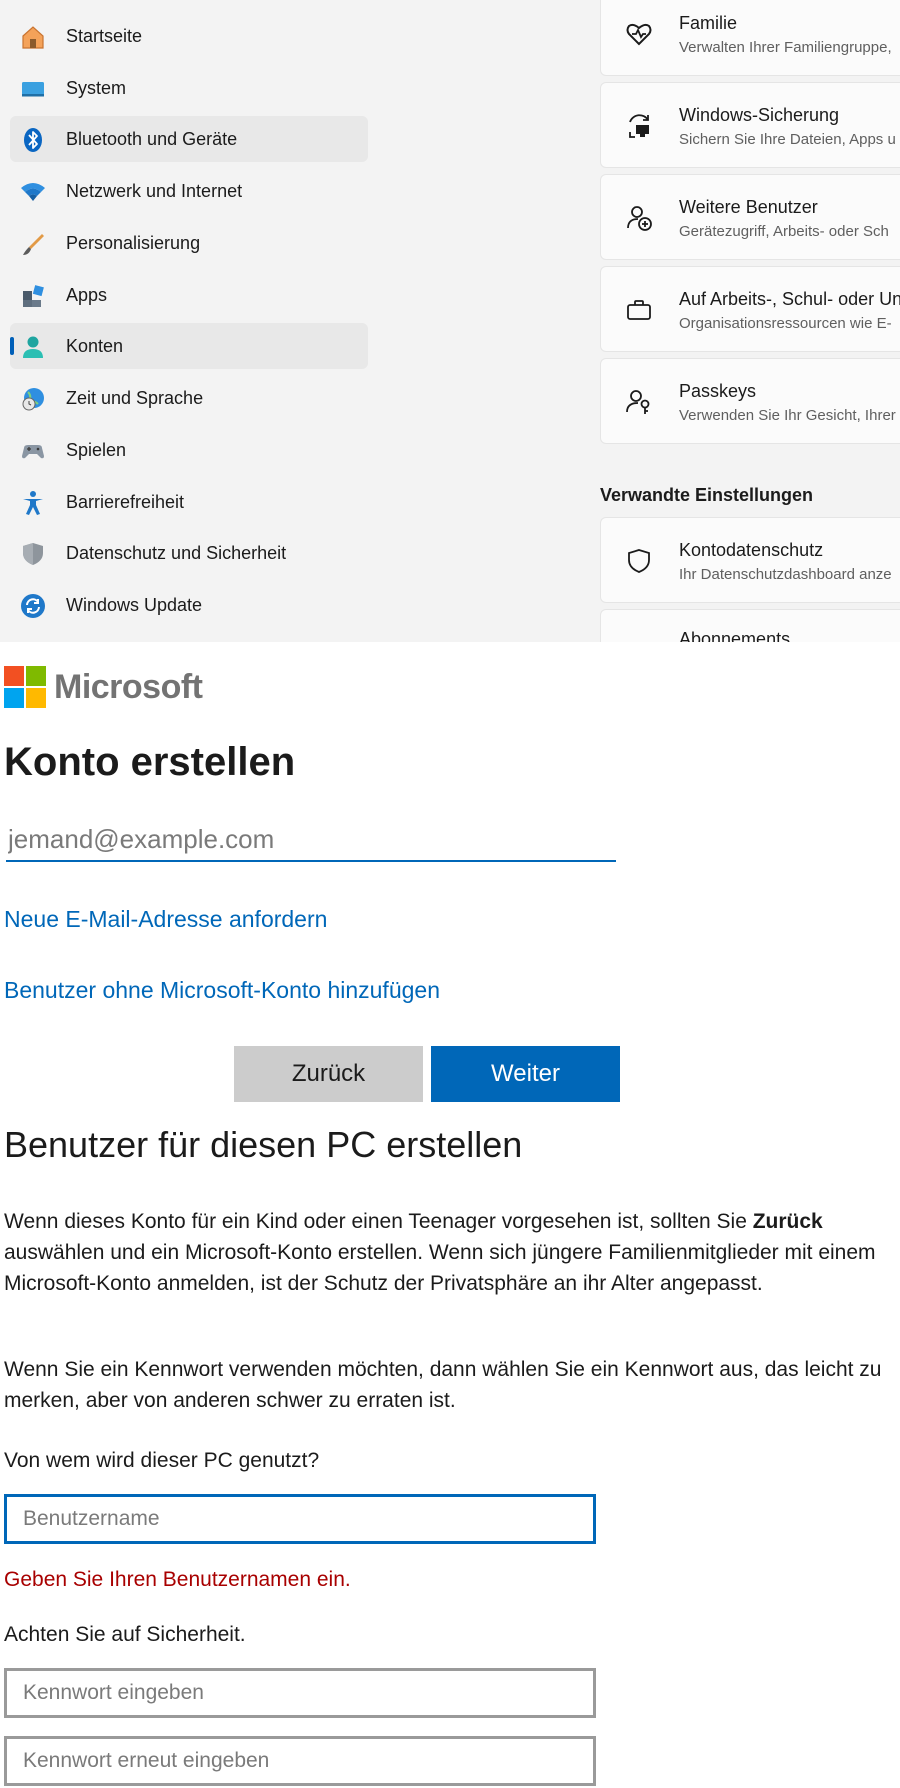 The height and width of the screenshot is (1788, 900). What do you see at coordinates (789, 299) in the screenshot?
I see `card-title: Auf Arbeits-, Schul- oder Un` at bounding box center [789, 299].